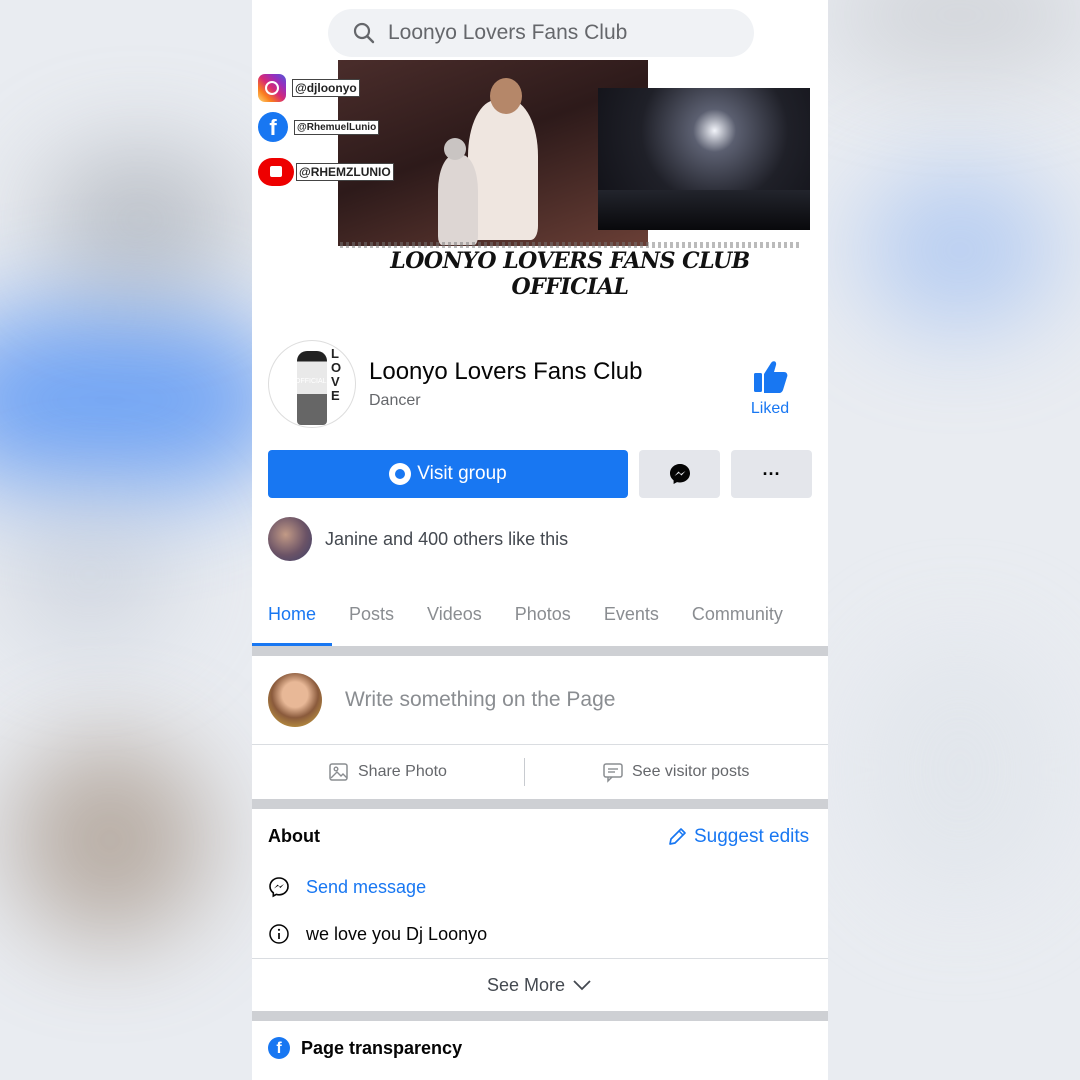 The image size is (1080, 1080). I want to click on likes-text: Janine and 400 others like this, so click(447, 538).